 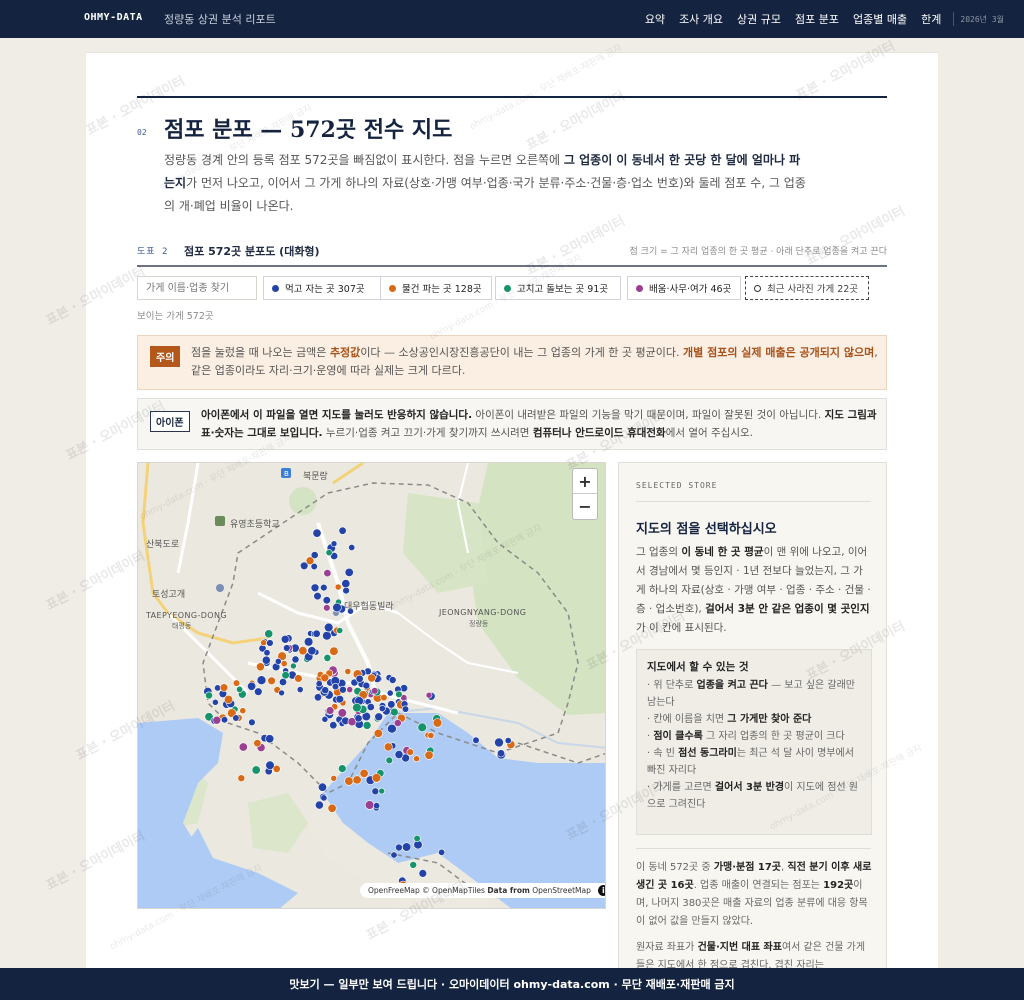 What do you see at coordinates (880, 19) in the screenshot?
I see `nav-item-sales-by-industry: 업종별 매출` at bounding box center [880, 19].